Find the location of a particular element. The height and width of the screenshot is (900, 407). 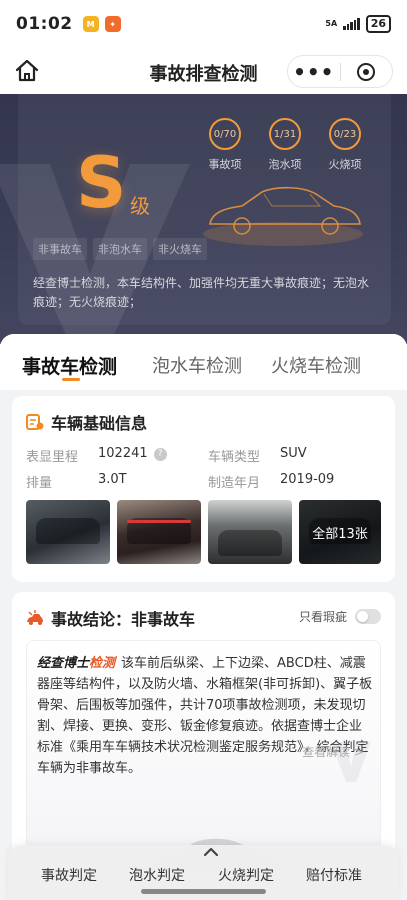

status-time: 01:02 is located at coordinates (44, 24).